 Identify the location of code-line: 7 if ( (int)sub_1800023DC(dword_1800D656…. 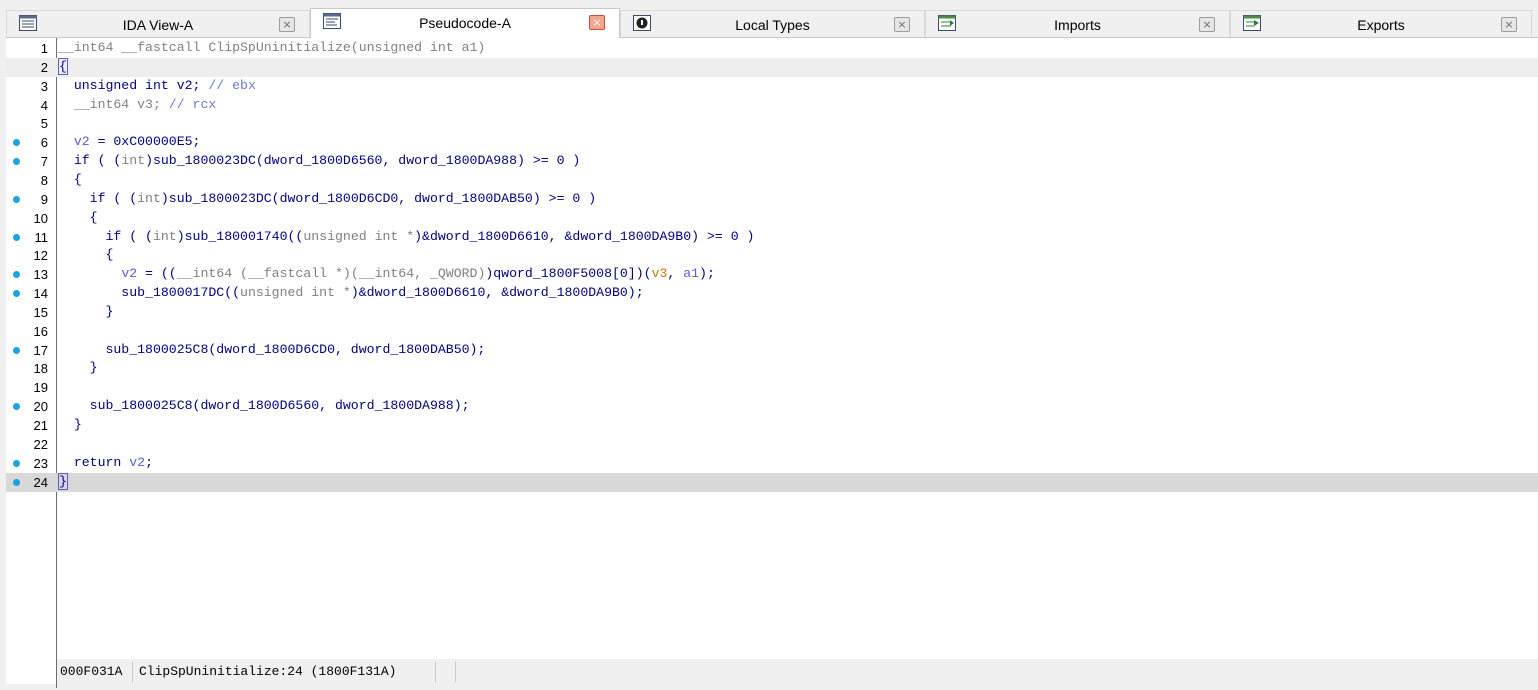
(772, 161).